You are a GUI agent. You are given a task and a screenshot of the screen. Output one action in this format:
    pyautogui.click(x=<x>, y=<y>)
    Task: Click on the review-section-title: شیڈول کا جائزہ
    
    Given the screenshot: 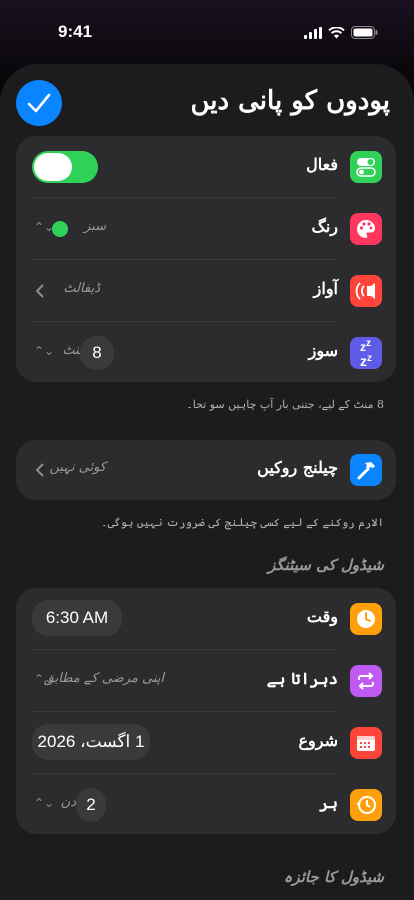 What is the action you would take?
    pyautogui.click(x=333, y=877)
    